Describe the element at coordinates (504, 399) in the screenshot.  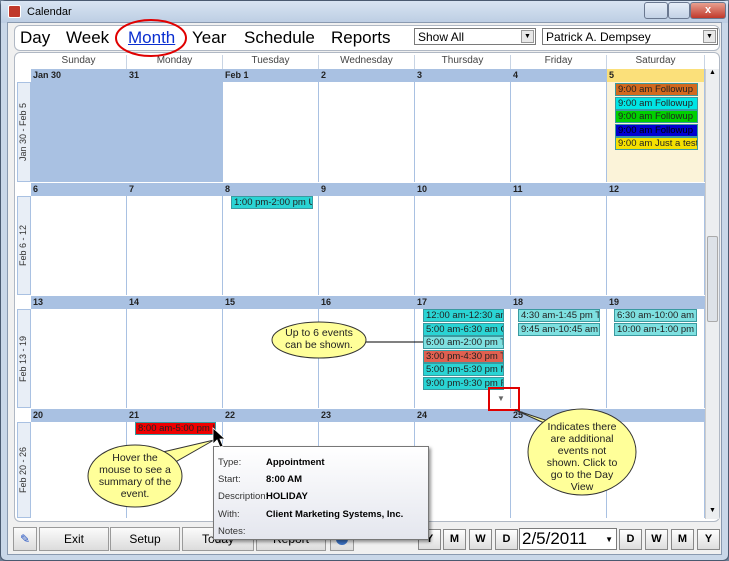
I see `more-events-highlight-box` at that location.